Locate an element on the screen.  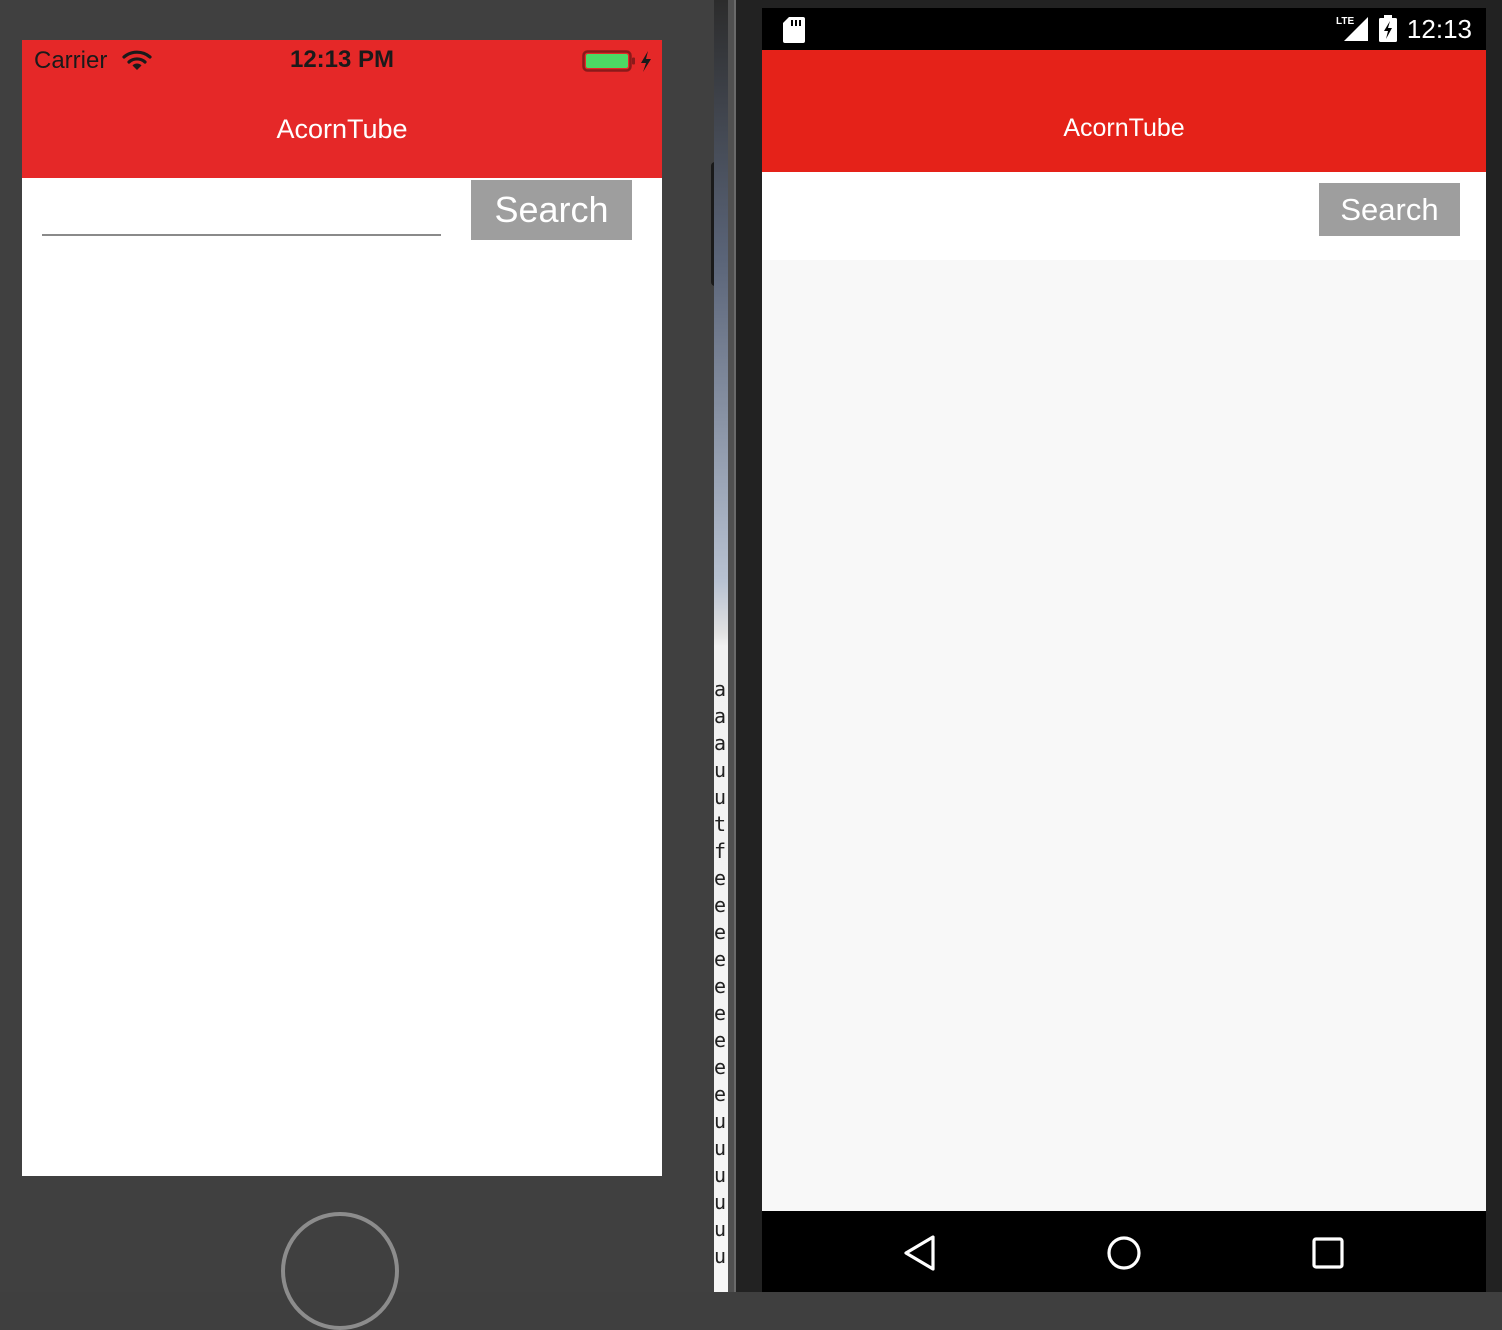
ios-search-input is located at coordinates (241, 213).